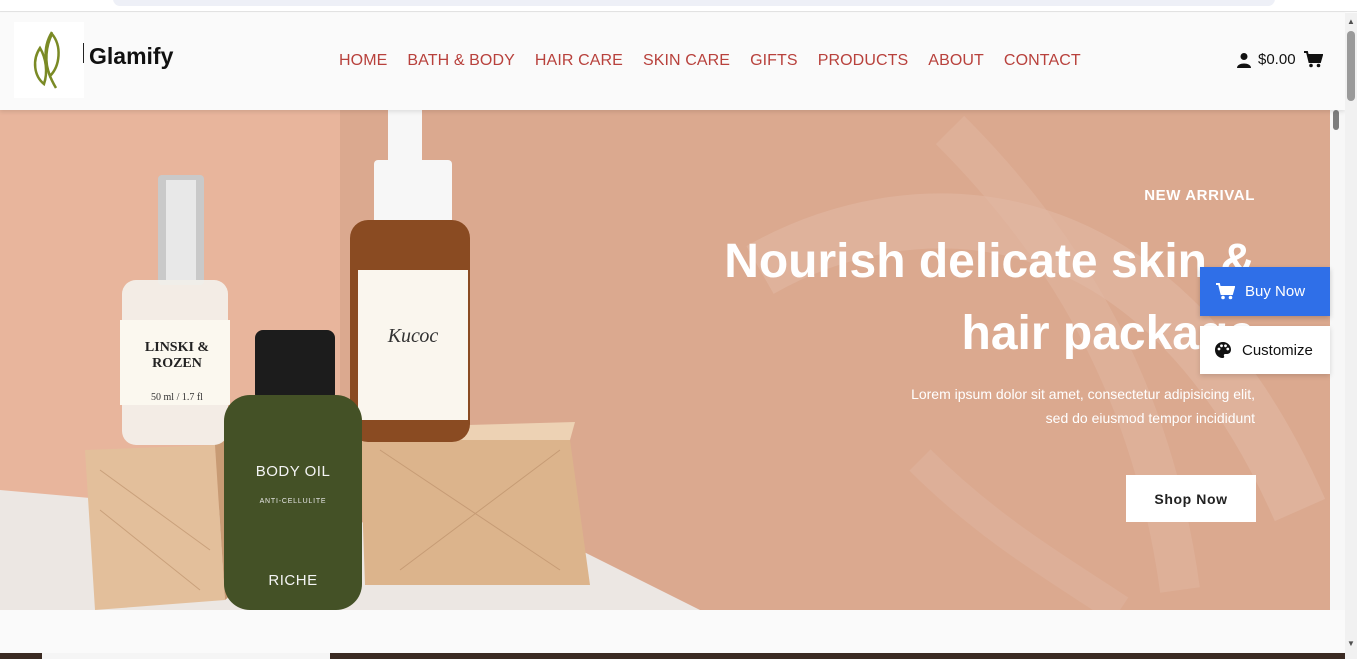 The width and height of the screenshot is (1357, 659). Describe the element at coordinates (1277, 350) in the screenshot. I see `customize-label: Customize` at that location.